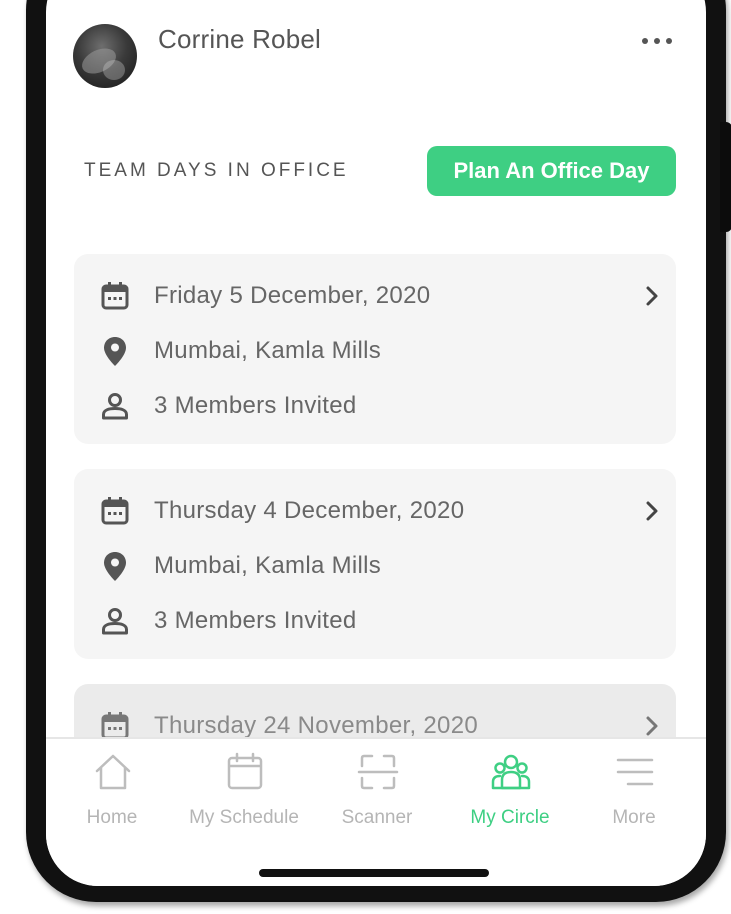 Image resolution: width=731 pixels, height=914 pixels. I want to click on office-day-date: Thursday 24 November, 2020, so click(316, 725).